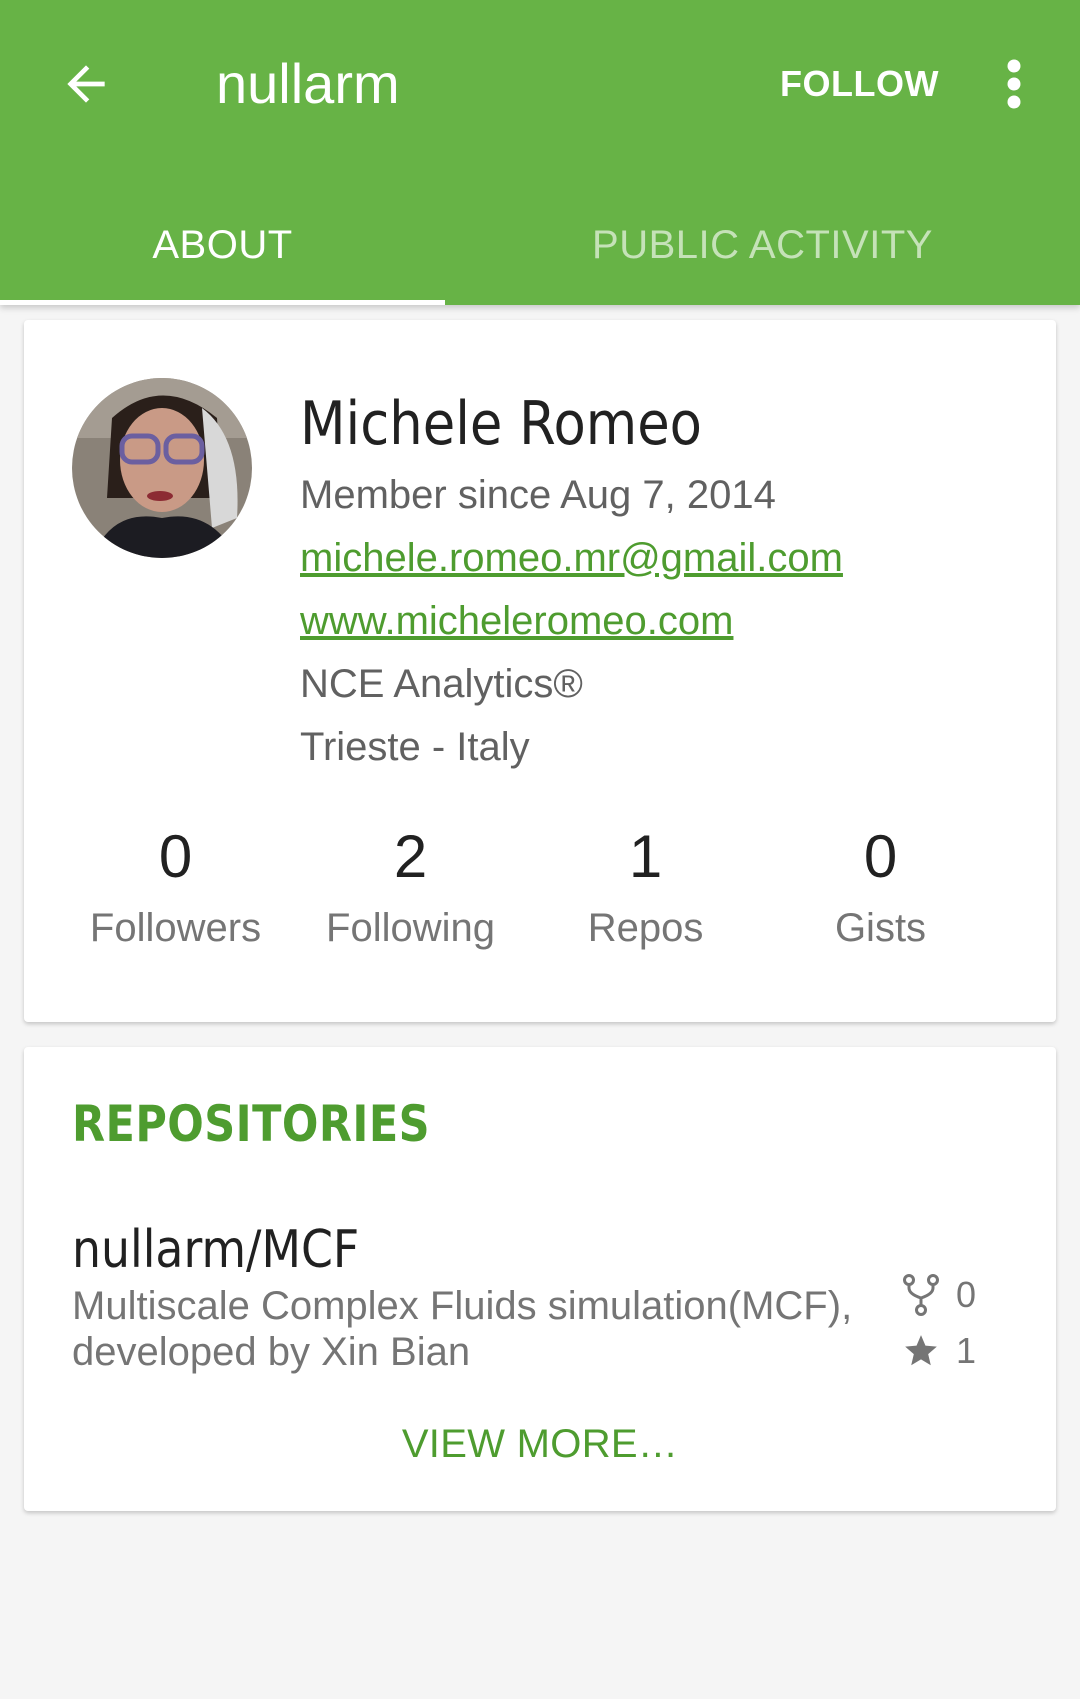  I want to click on follow-button: FOLLOW, so click(859, 84).